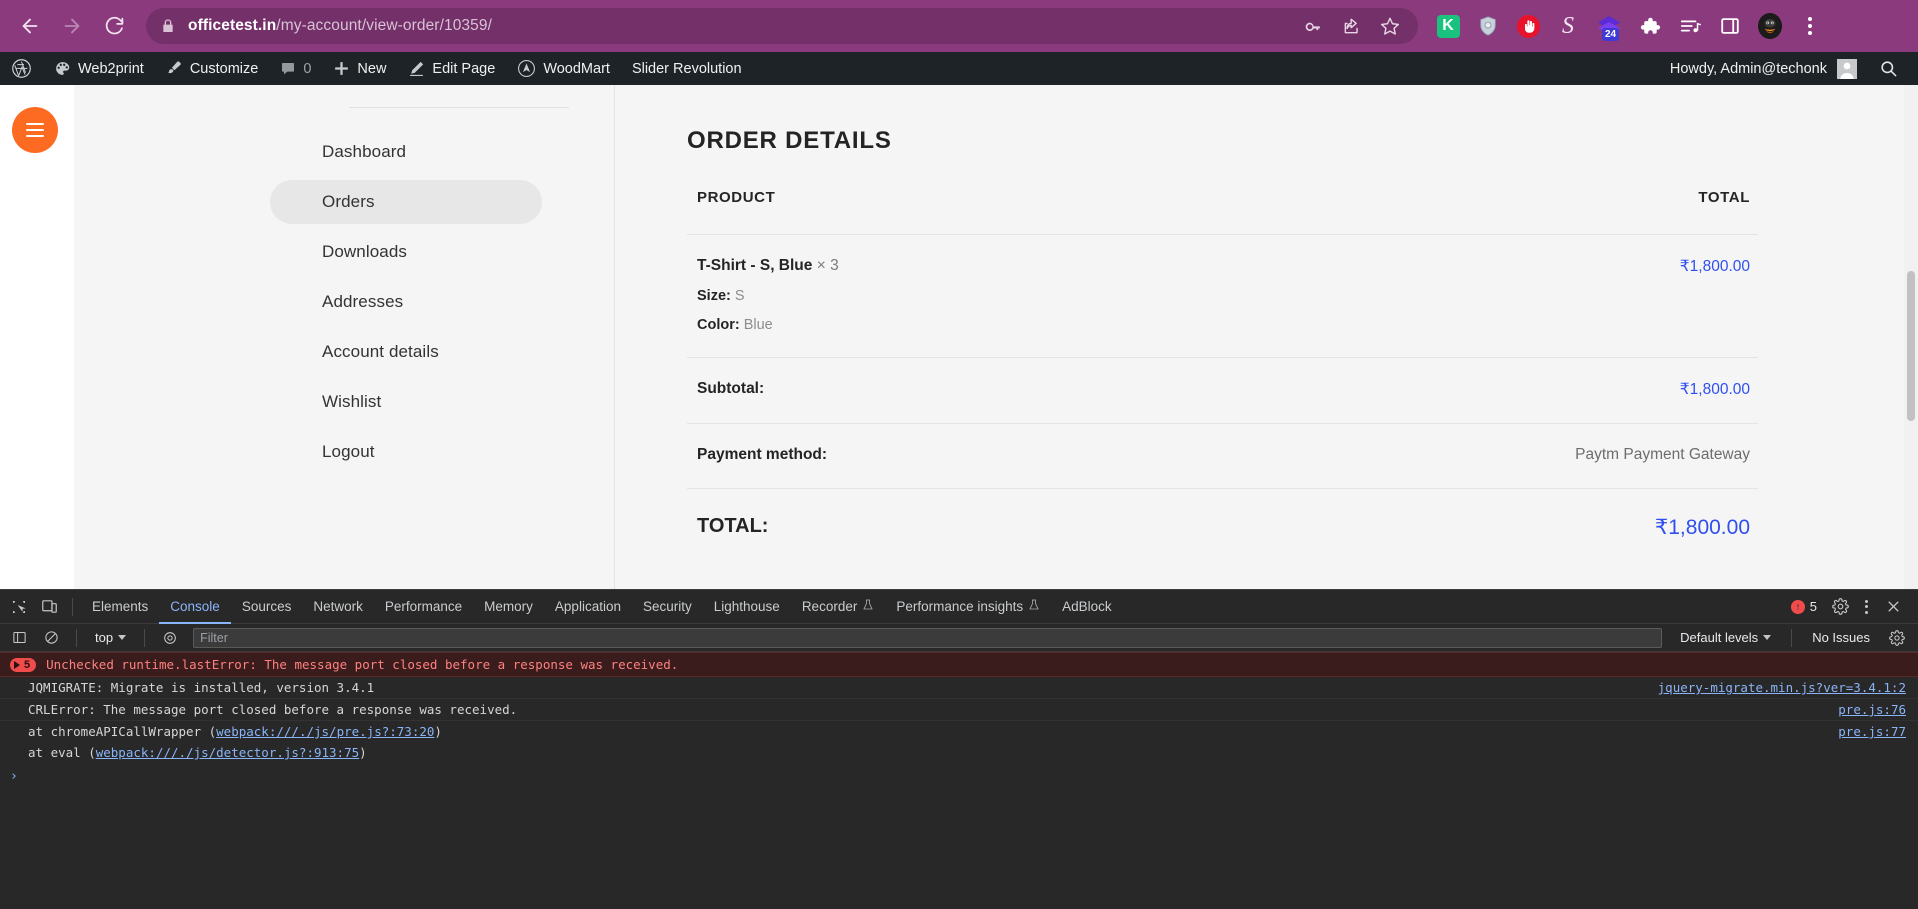  Describe the element at coordinates (406, 152) in the screenshot. I see `sidebar-item-dashboard: Dashboard` at that location.